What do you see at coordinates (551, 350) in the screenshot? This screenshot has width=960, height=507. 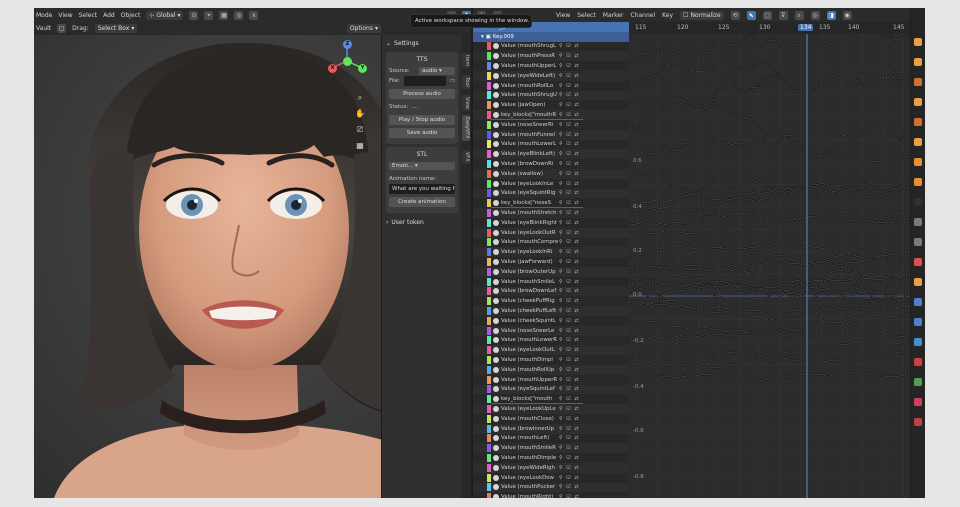 I see `channel-row: Value (eyeLookOutL ⚲ ☑ ⇄` at bounding box center [551, 350].